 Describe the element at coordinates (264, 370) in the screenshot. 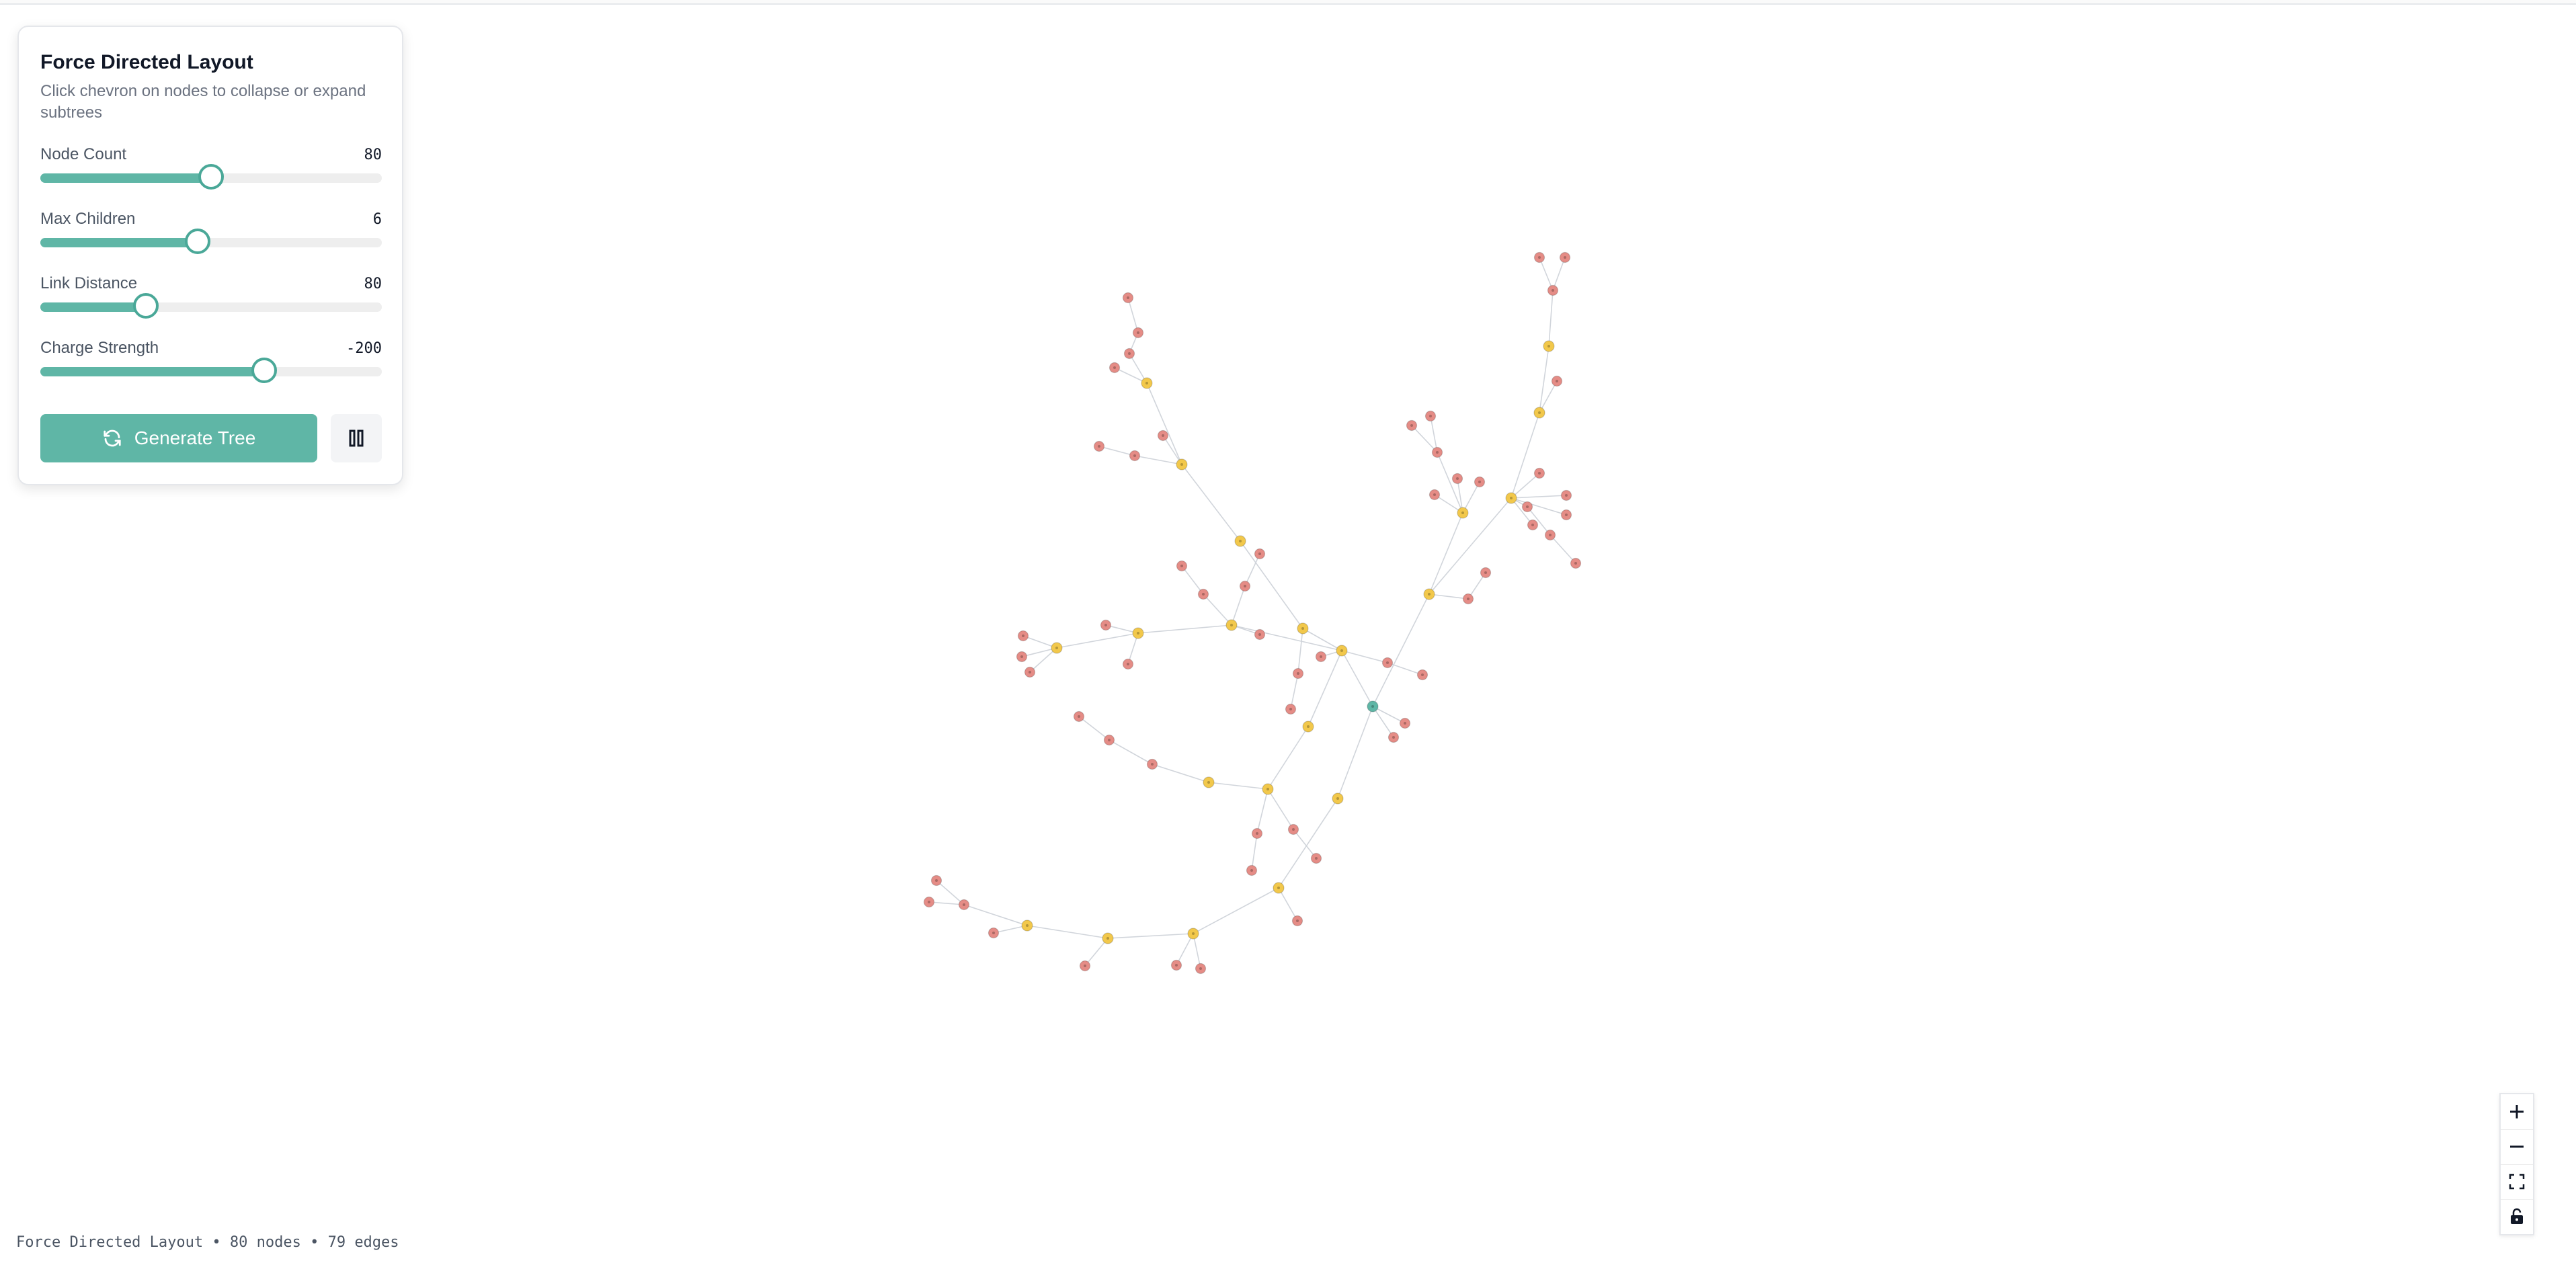

I see `charge-strength-thumb` at that location.